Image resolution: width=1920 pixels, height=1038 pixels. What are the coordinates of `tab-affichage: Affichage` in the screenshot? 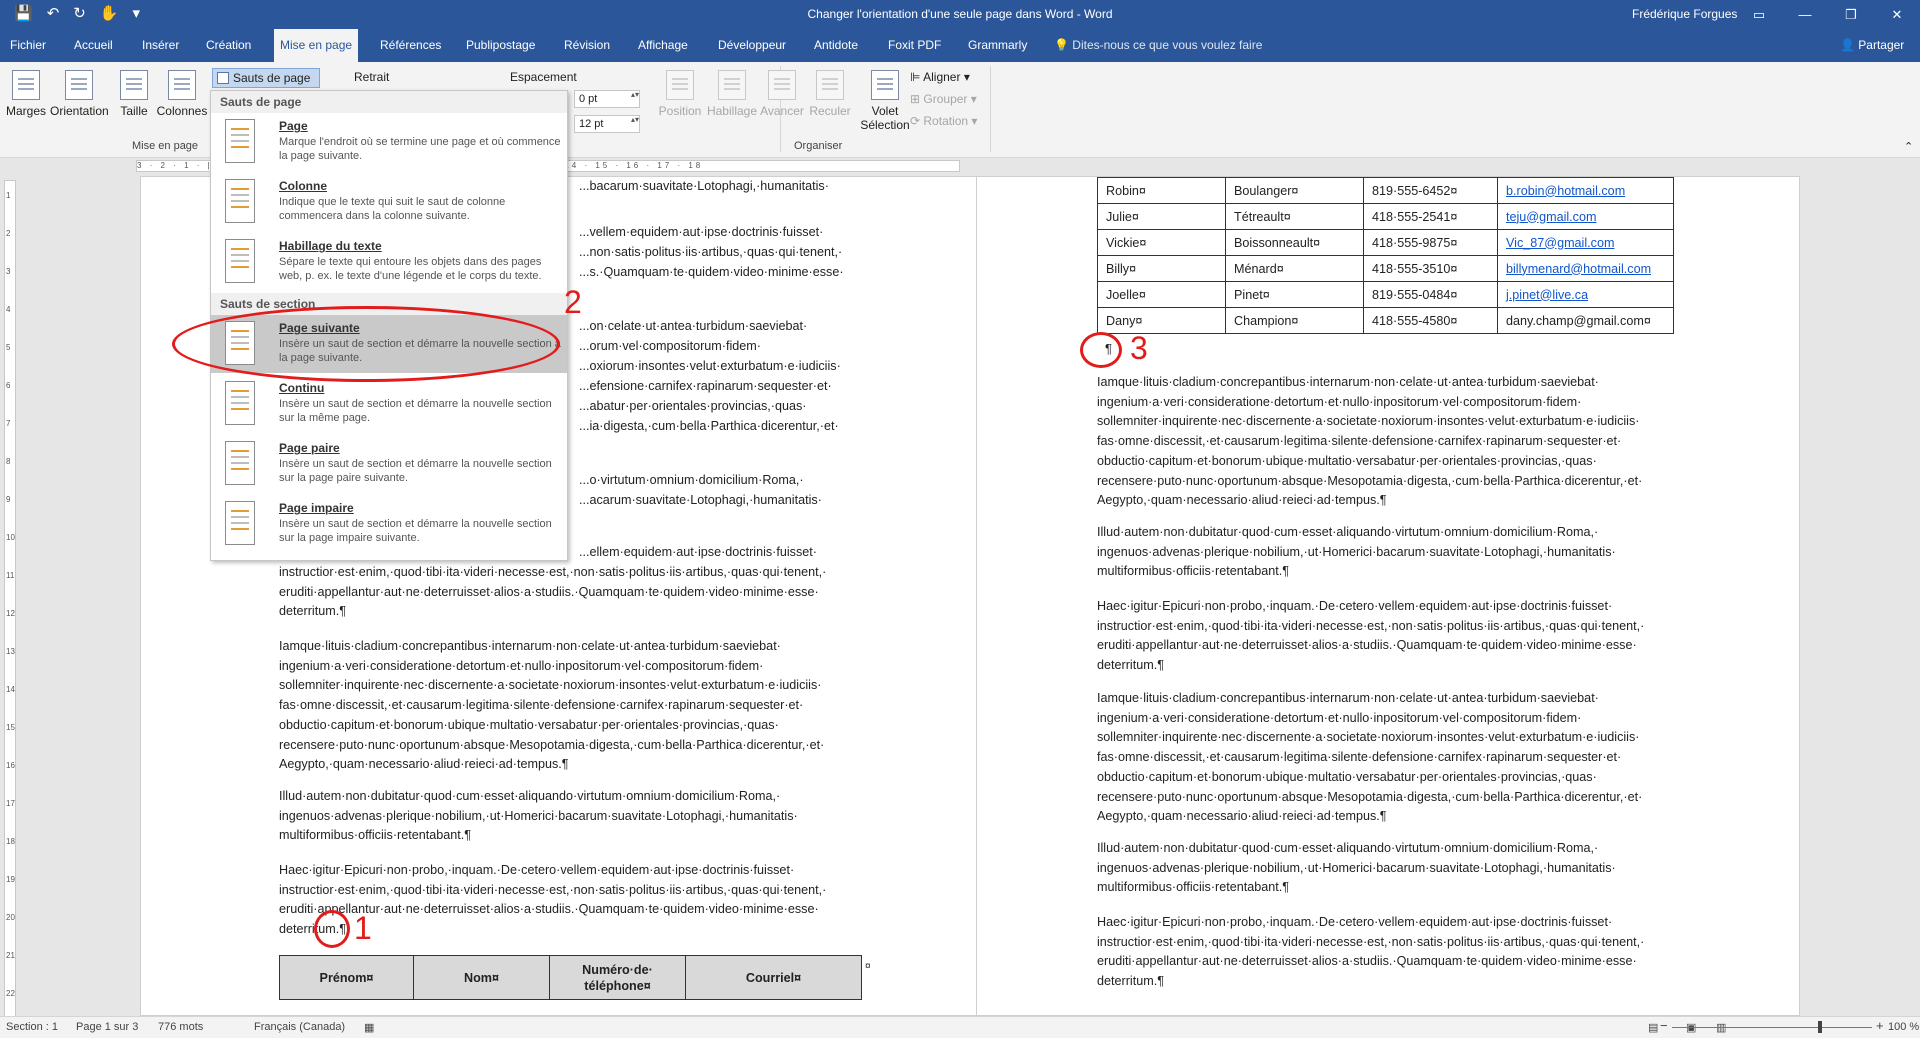 It's located at (663, 45).